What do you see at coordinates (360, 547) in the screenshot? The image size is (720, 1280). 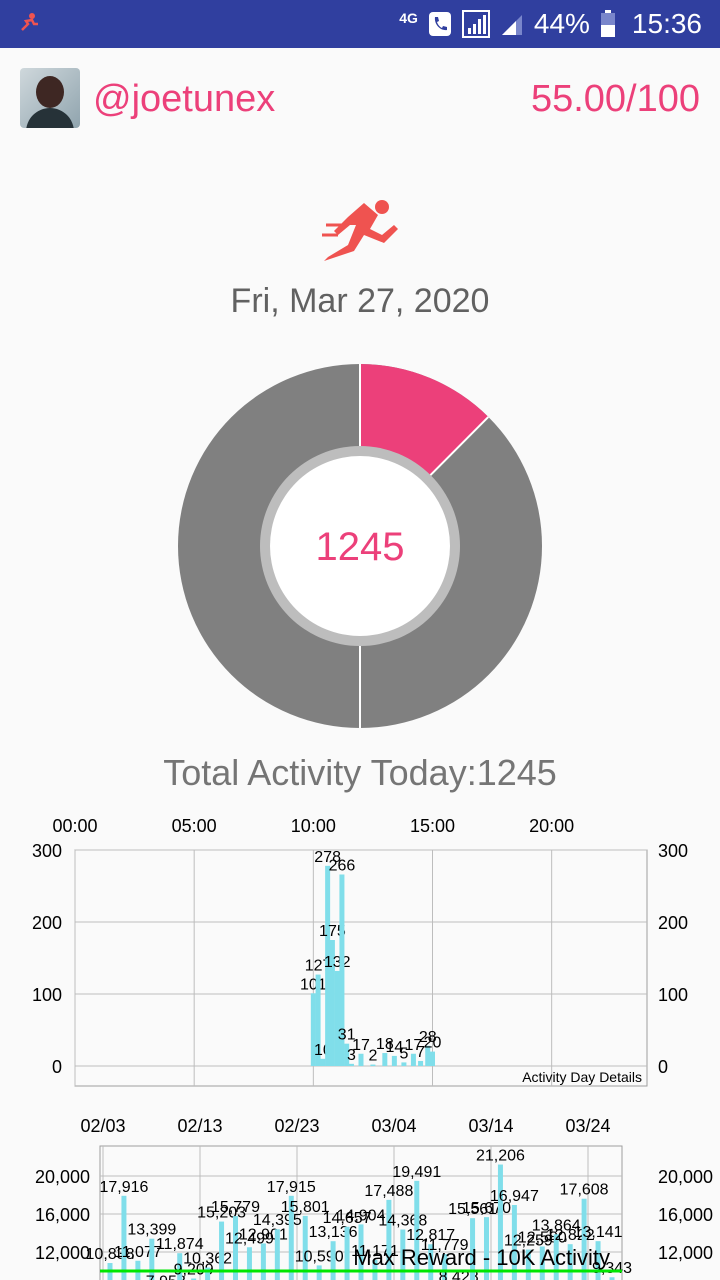 I see `donut-center-value: 1245` at bounding box center [360, 547].